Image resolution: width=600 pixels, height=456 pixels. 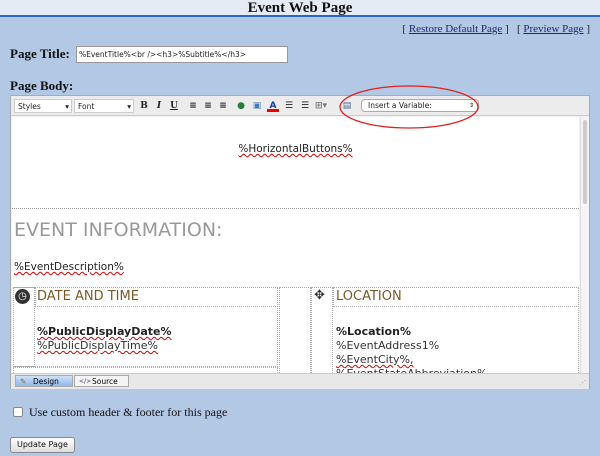 I want to click on page-body-label: Page Body:, so click(x=42, y=85).